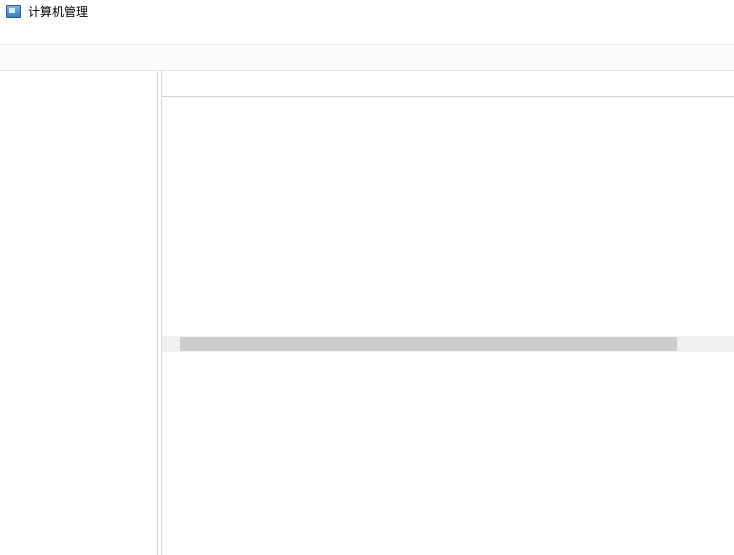 This screenshot has height=555, width=734. What do you see at coordinates (58, 11) in the screenshot?
I see `window-title: 计算机管理` at bounding box center [58, 11].